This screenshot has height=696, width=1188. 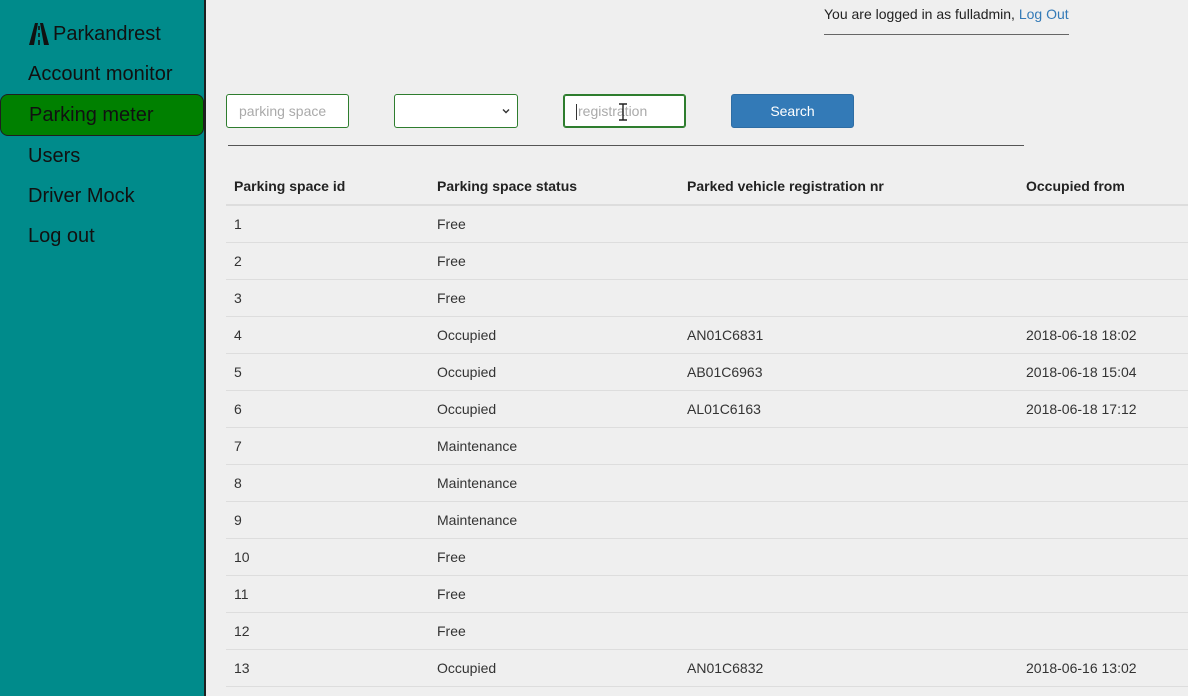 I want to click on table-row: 9 Maintenance, so click(x=707, y=520).